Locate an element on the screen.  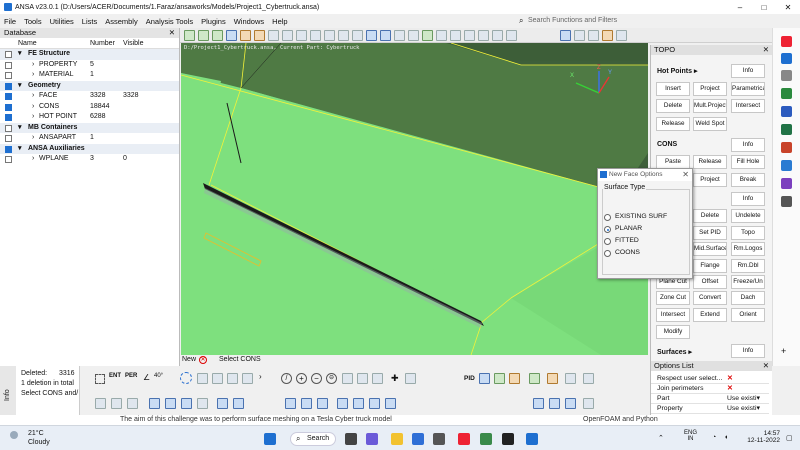
tree-item: › CONS 18844 is located at coordinates (89, 107).